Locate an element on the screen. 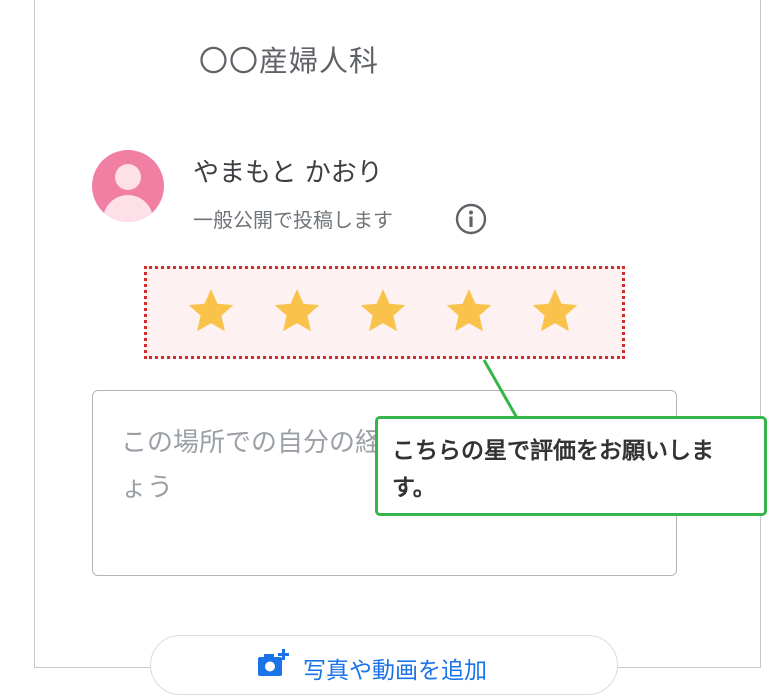  info-icon is located at coordinates (471, 219).